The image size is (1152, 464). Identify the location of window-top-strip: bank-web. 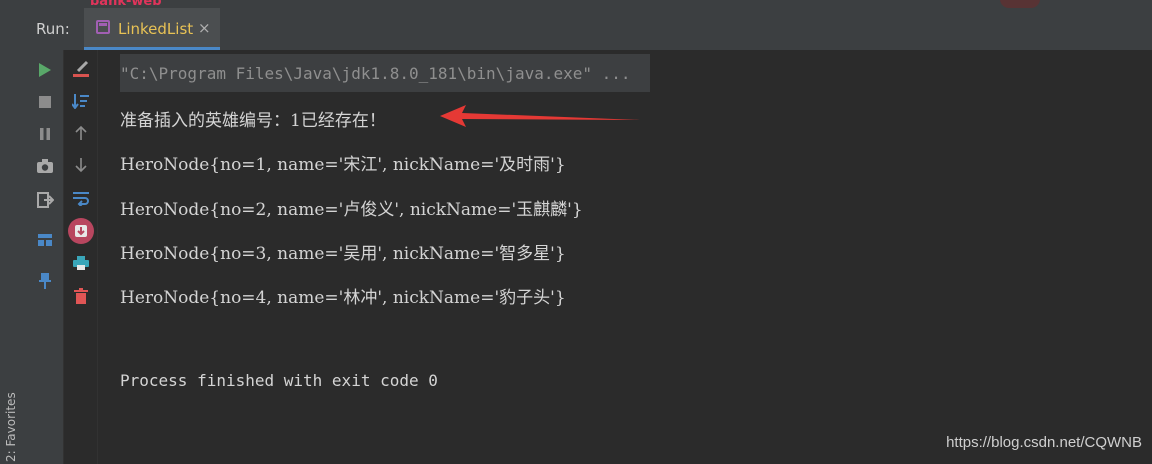
(576, 4).